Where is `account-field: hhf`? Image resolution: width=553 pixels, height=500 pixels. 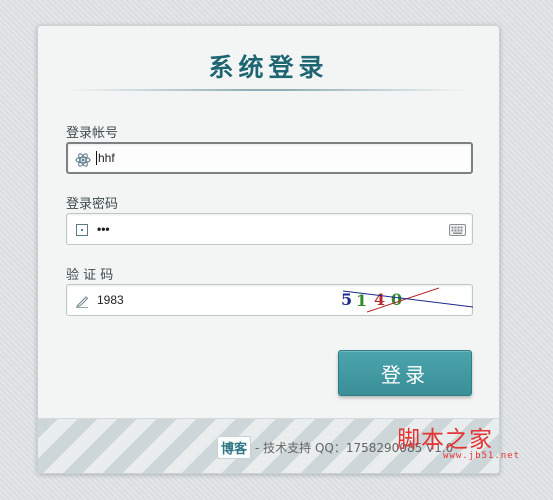 account-field: hhf is located at coordinates (269, 158).